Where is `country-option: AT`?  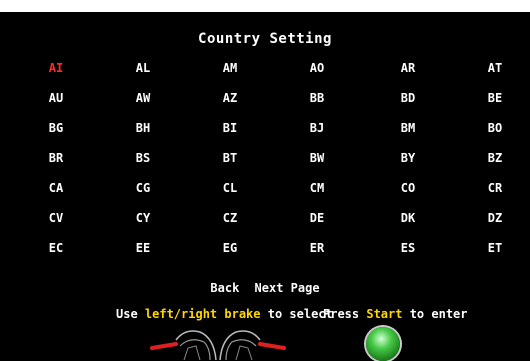 country-option: AT is located at coordinates (495, 68).